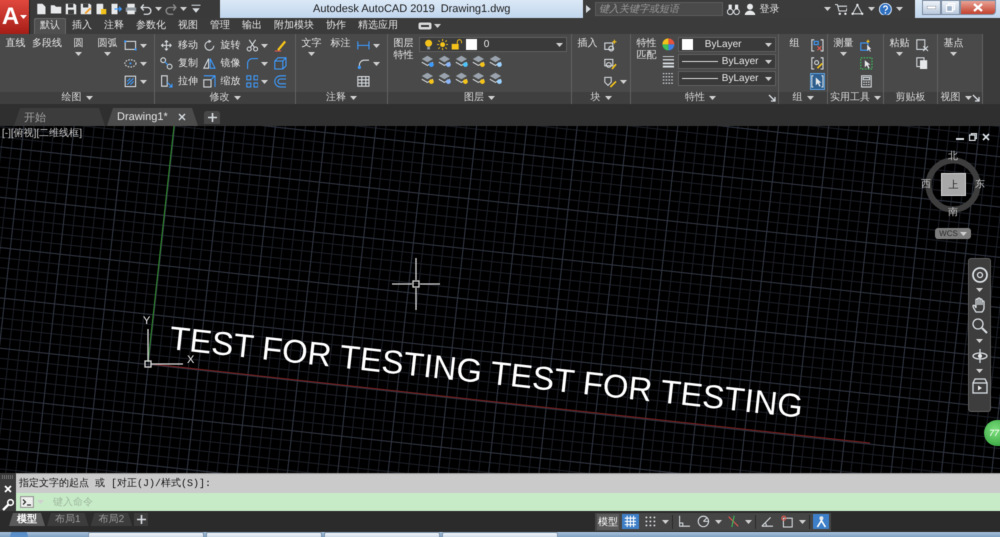  I want to click on ribbon-tab: 视图, so click(188, 26).